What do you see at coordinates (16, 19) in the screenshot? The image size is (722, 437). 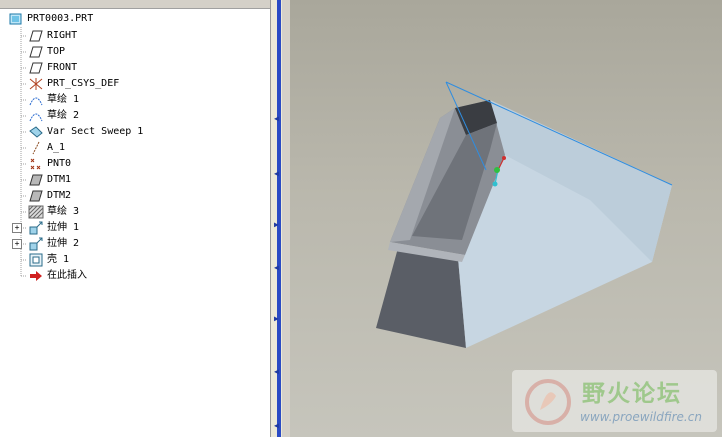 I see `part-icon` at bounding box center [16, 19].